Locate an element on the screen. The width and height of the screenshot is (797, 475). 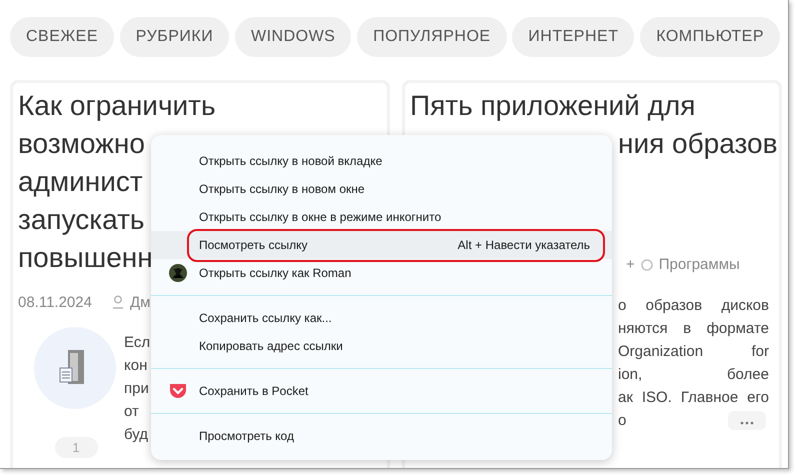
menu-item: Открыть ссылку в новом окне is located at coordinates (381, 189).